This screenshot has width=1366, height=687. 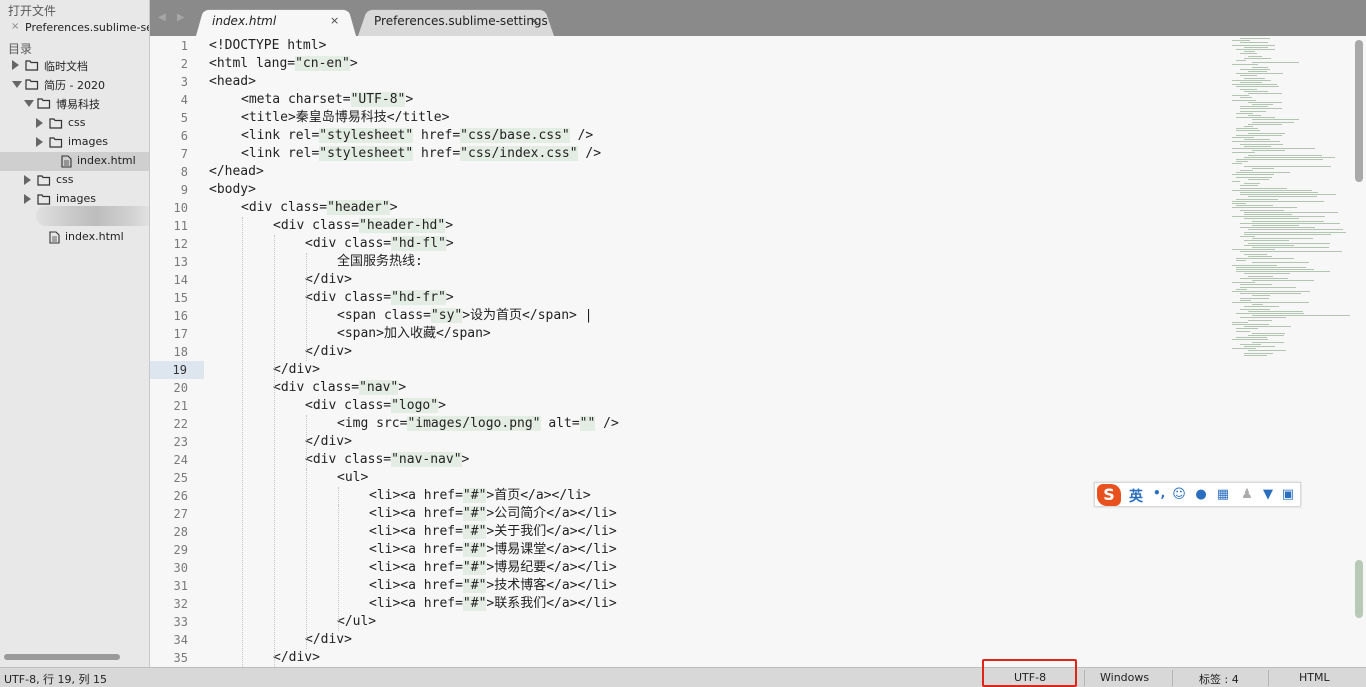 I want to click on emoji-icon: ☺, so click(x=1179, y=495).